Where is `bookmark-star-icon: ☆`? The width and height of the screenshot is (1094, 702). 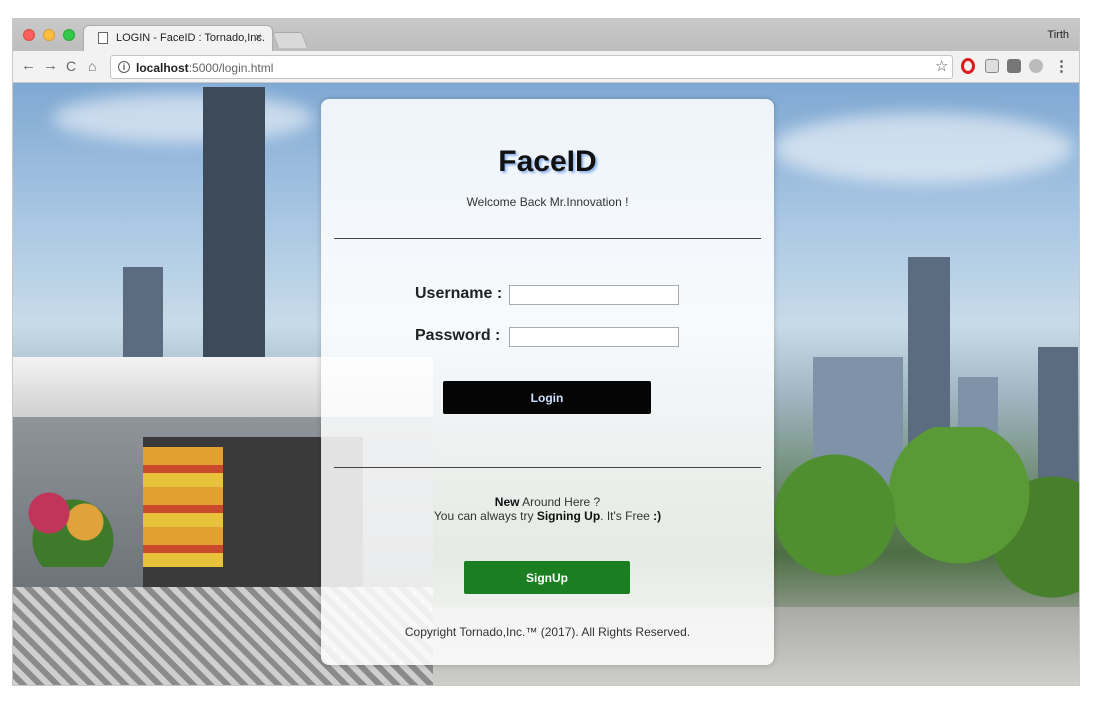 bookmark-star-icon: ☆ is located at coordinates (942, 66).